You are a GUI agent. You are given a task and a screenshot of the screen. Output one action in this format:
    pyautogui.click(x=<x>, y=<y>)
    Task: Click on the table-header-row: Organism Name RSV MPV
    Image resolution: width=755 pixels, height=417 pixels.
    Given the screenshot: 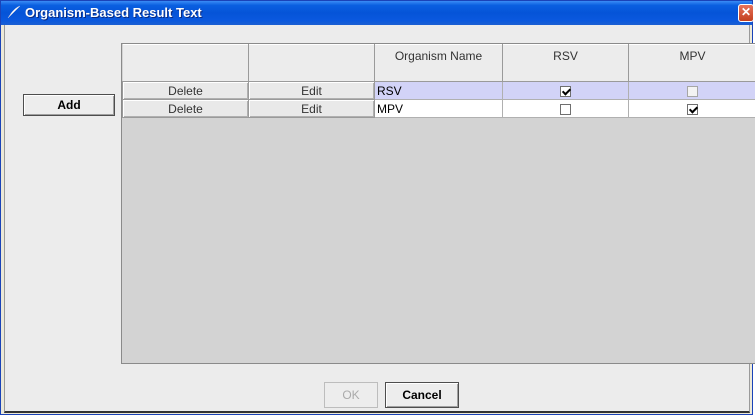 What is the action you would take?
    pyautogui.click(x=438, y=63)
    